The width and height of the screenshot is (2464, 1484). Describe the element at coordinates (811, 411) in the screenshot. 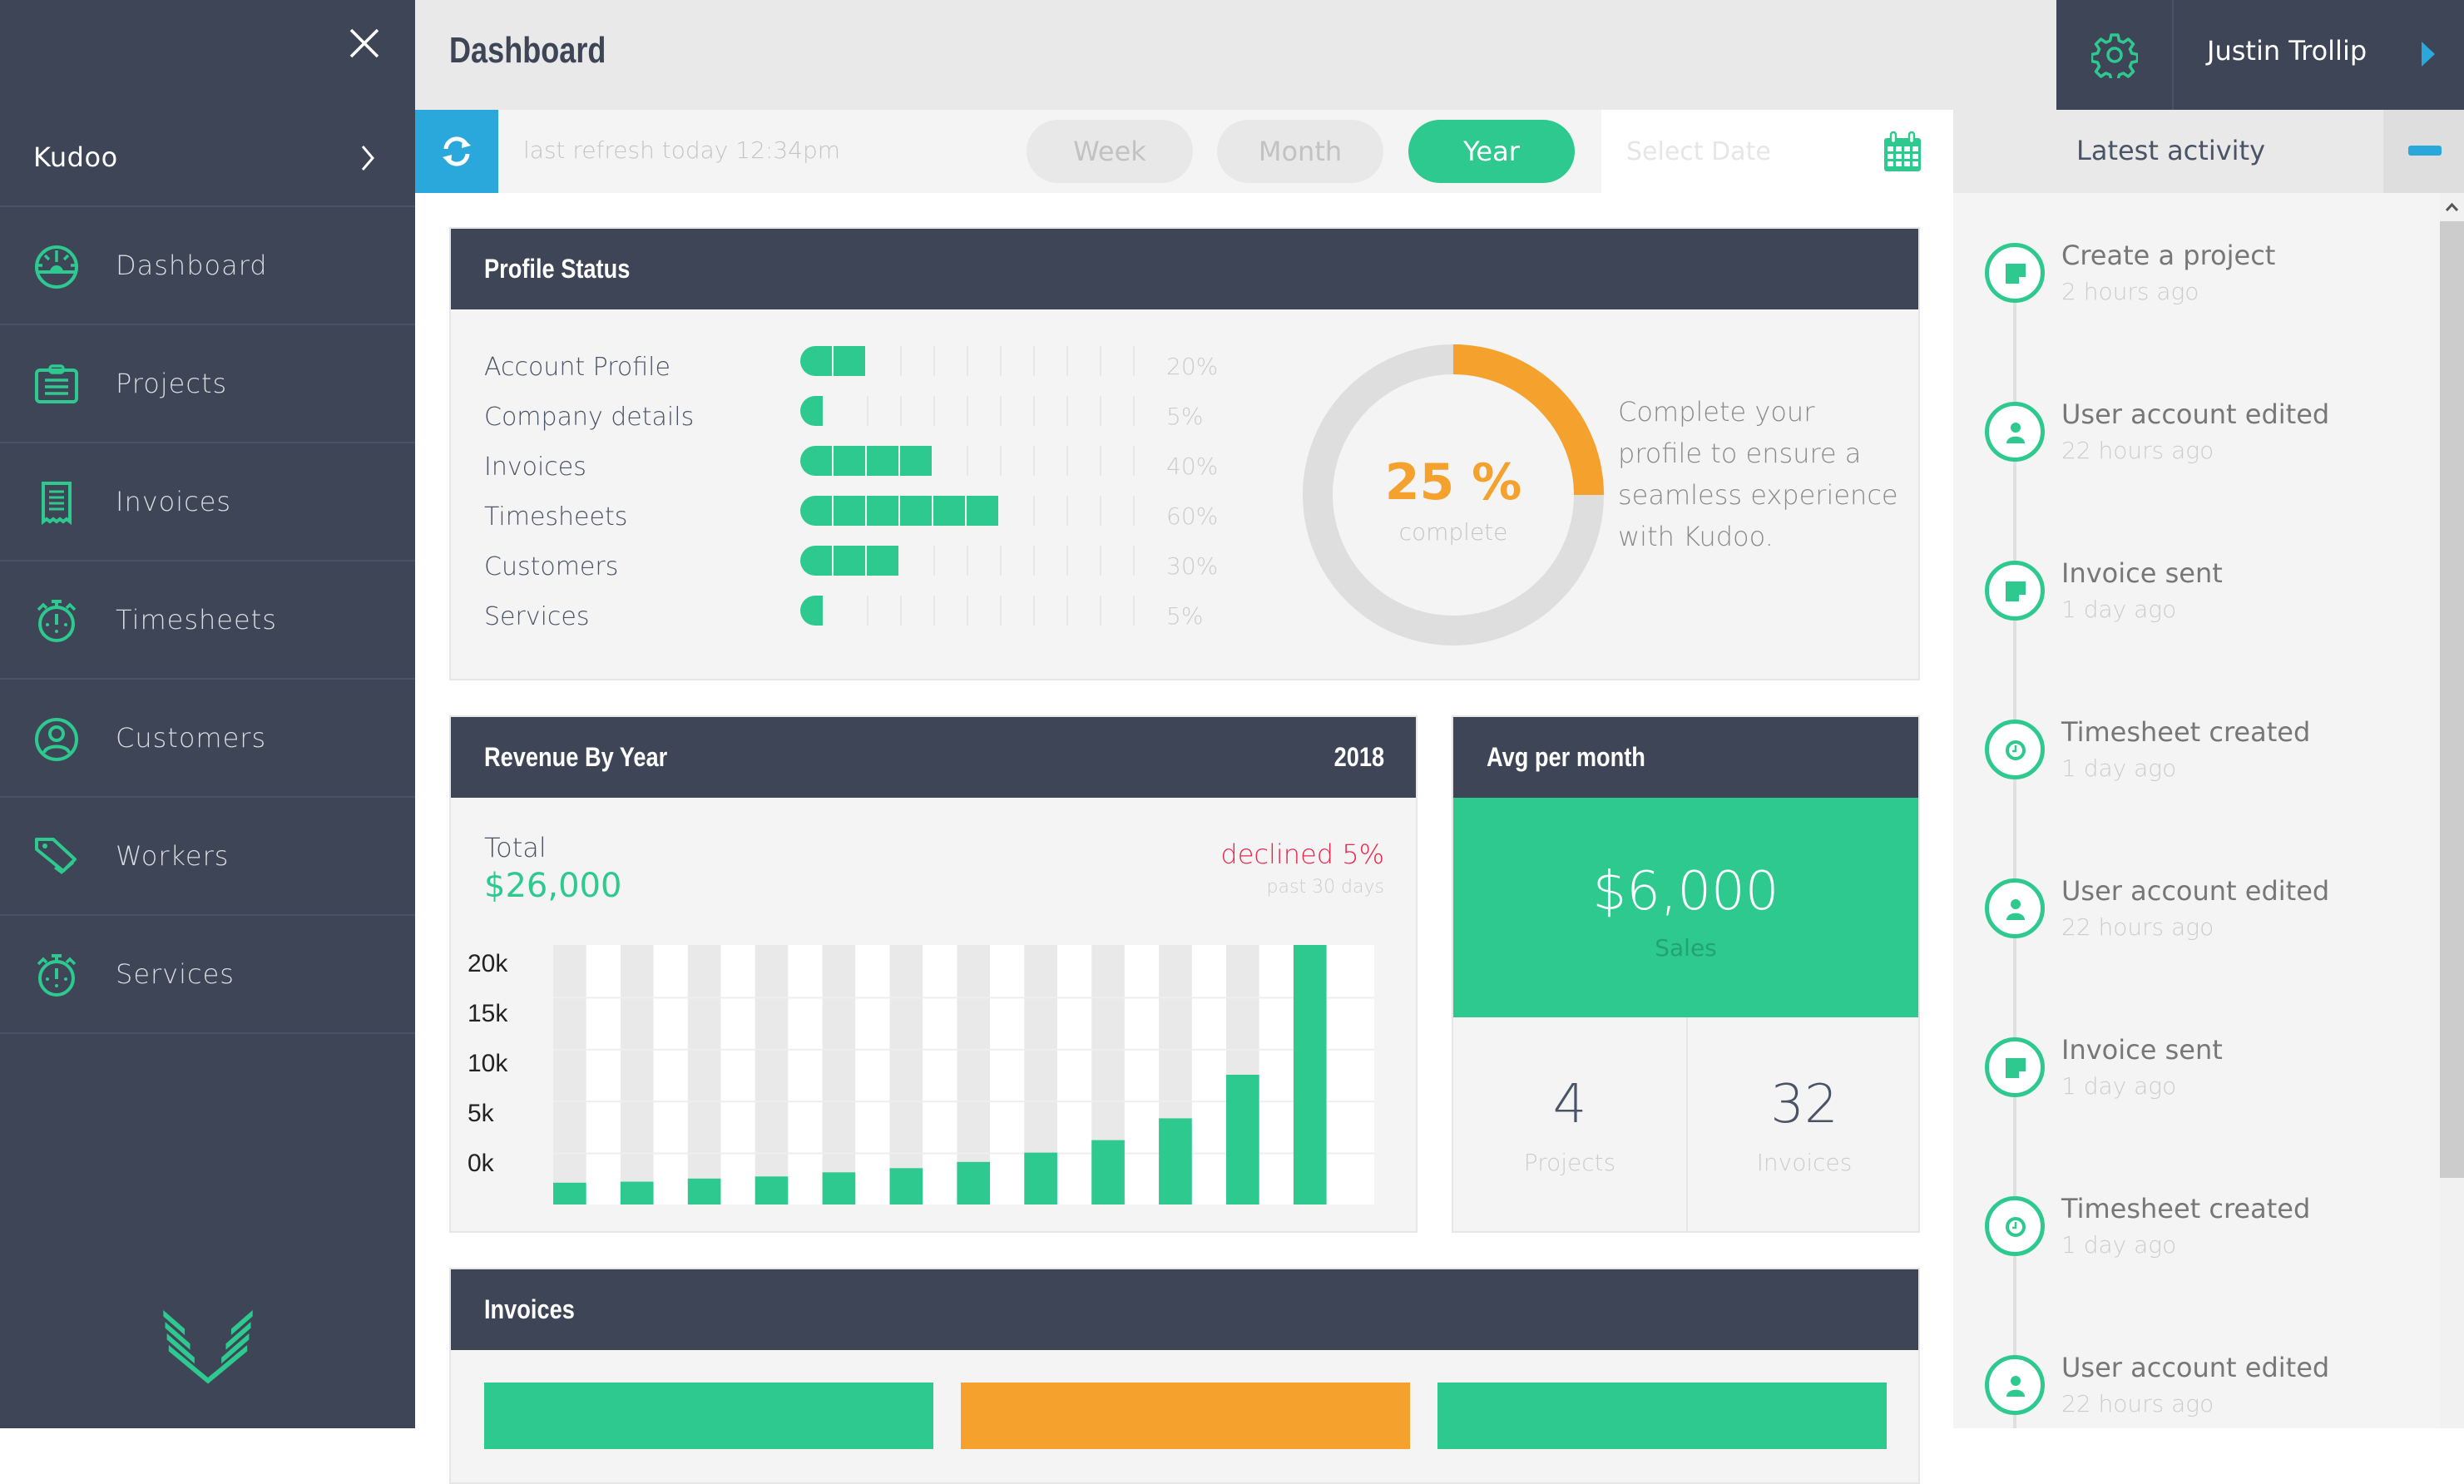

I see `progress-segment-partial` at that location.